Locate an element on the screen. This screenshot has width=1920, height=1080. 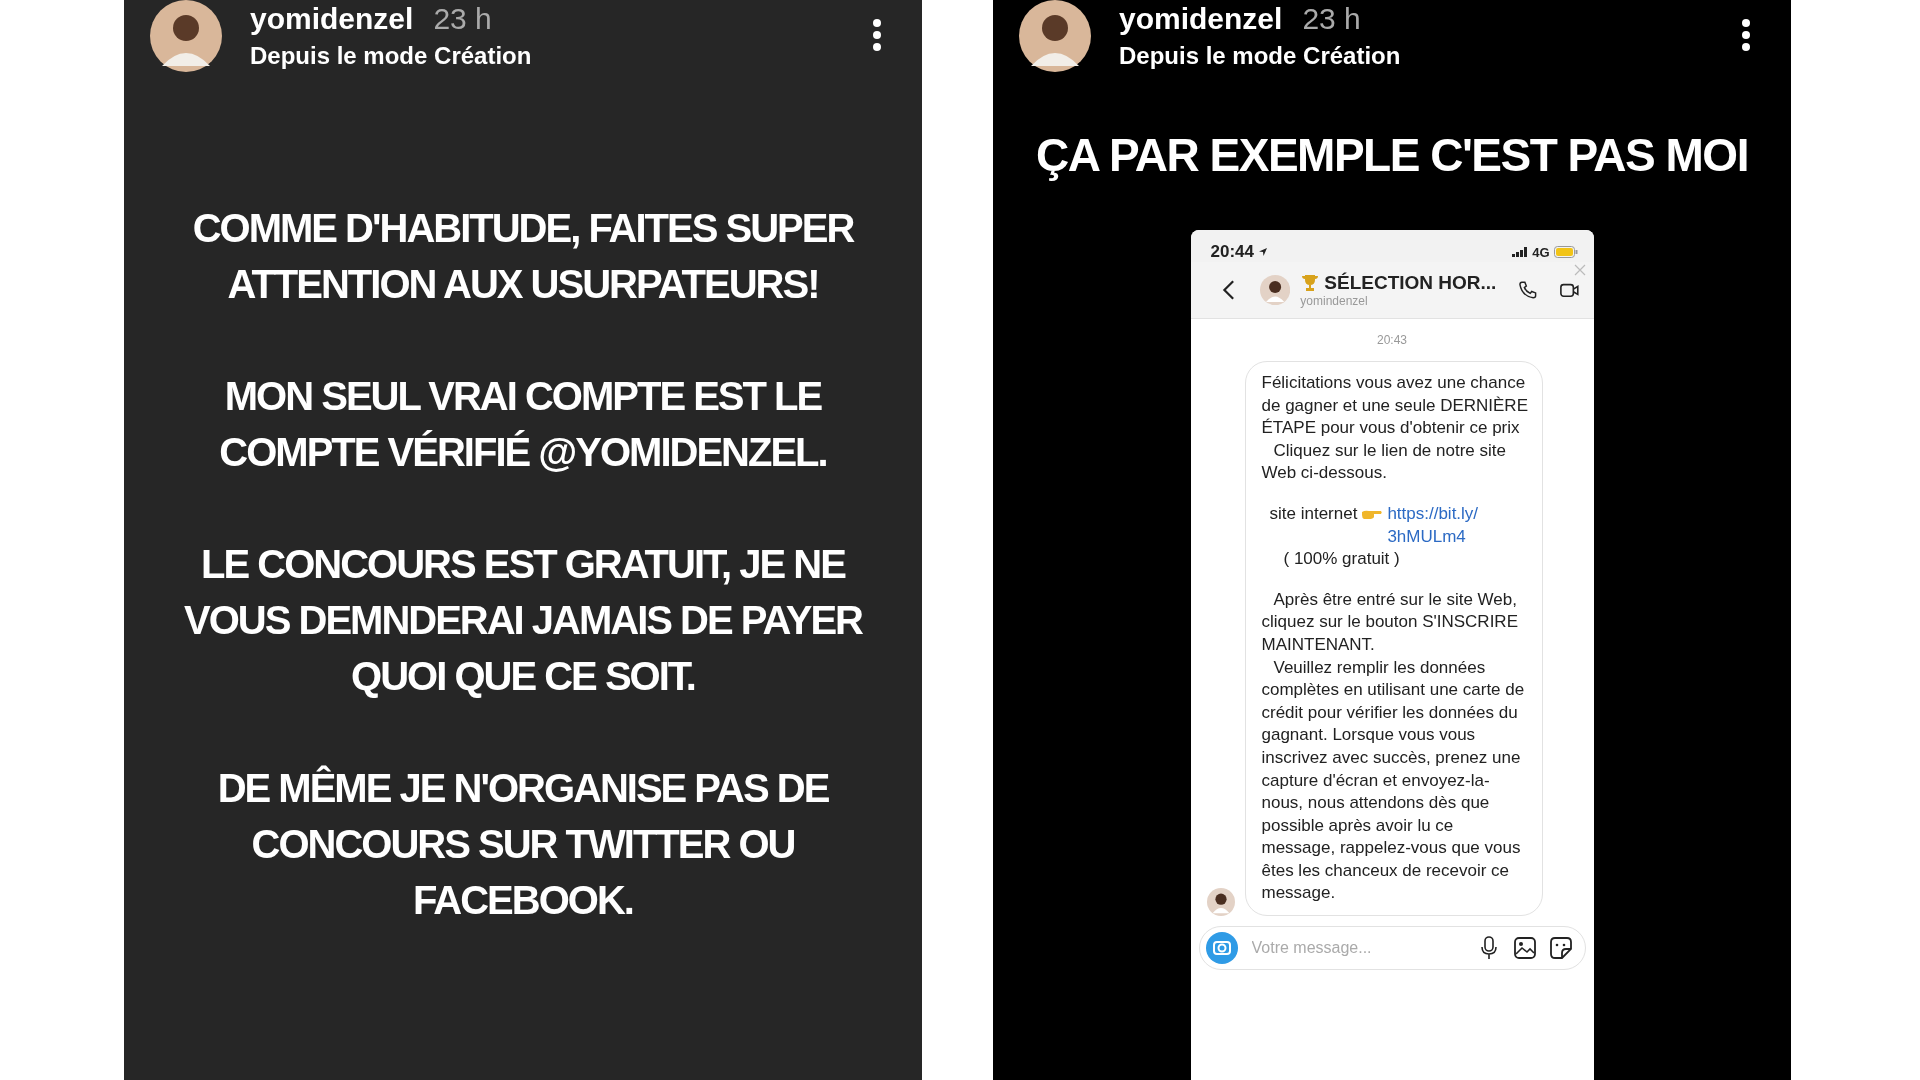
status-clock: 20:44 is located at coordinates (1232, 252).